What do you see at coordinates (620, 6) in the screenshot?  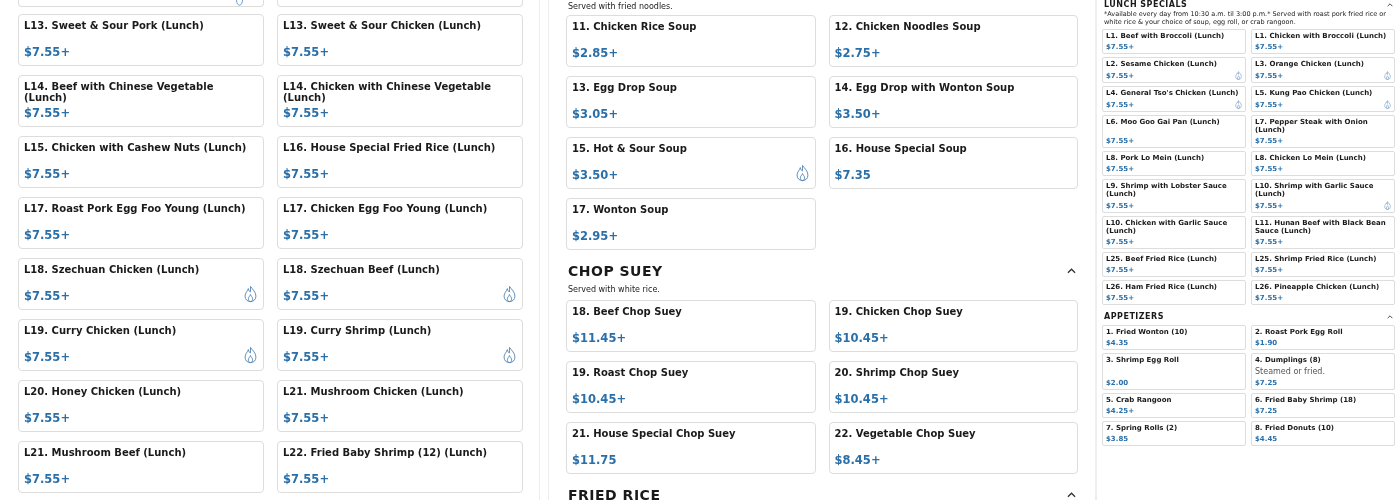 I see `section-description: Served with fried noodles.` at bounding box center [620, 6].